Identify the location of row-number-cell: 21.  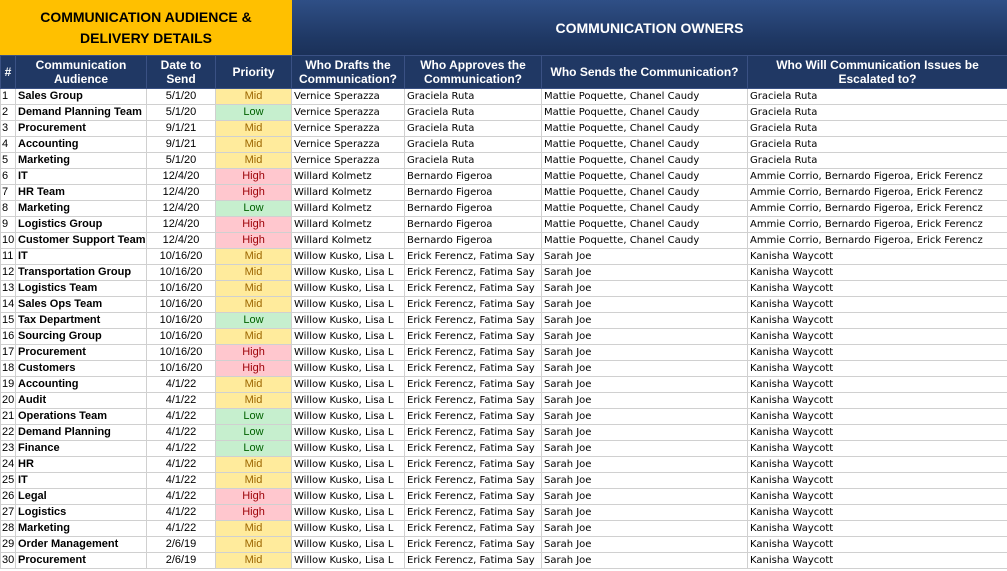
(8, 416).